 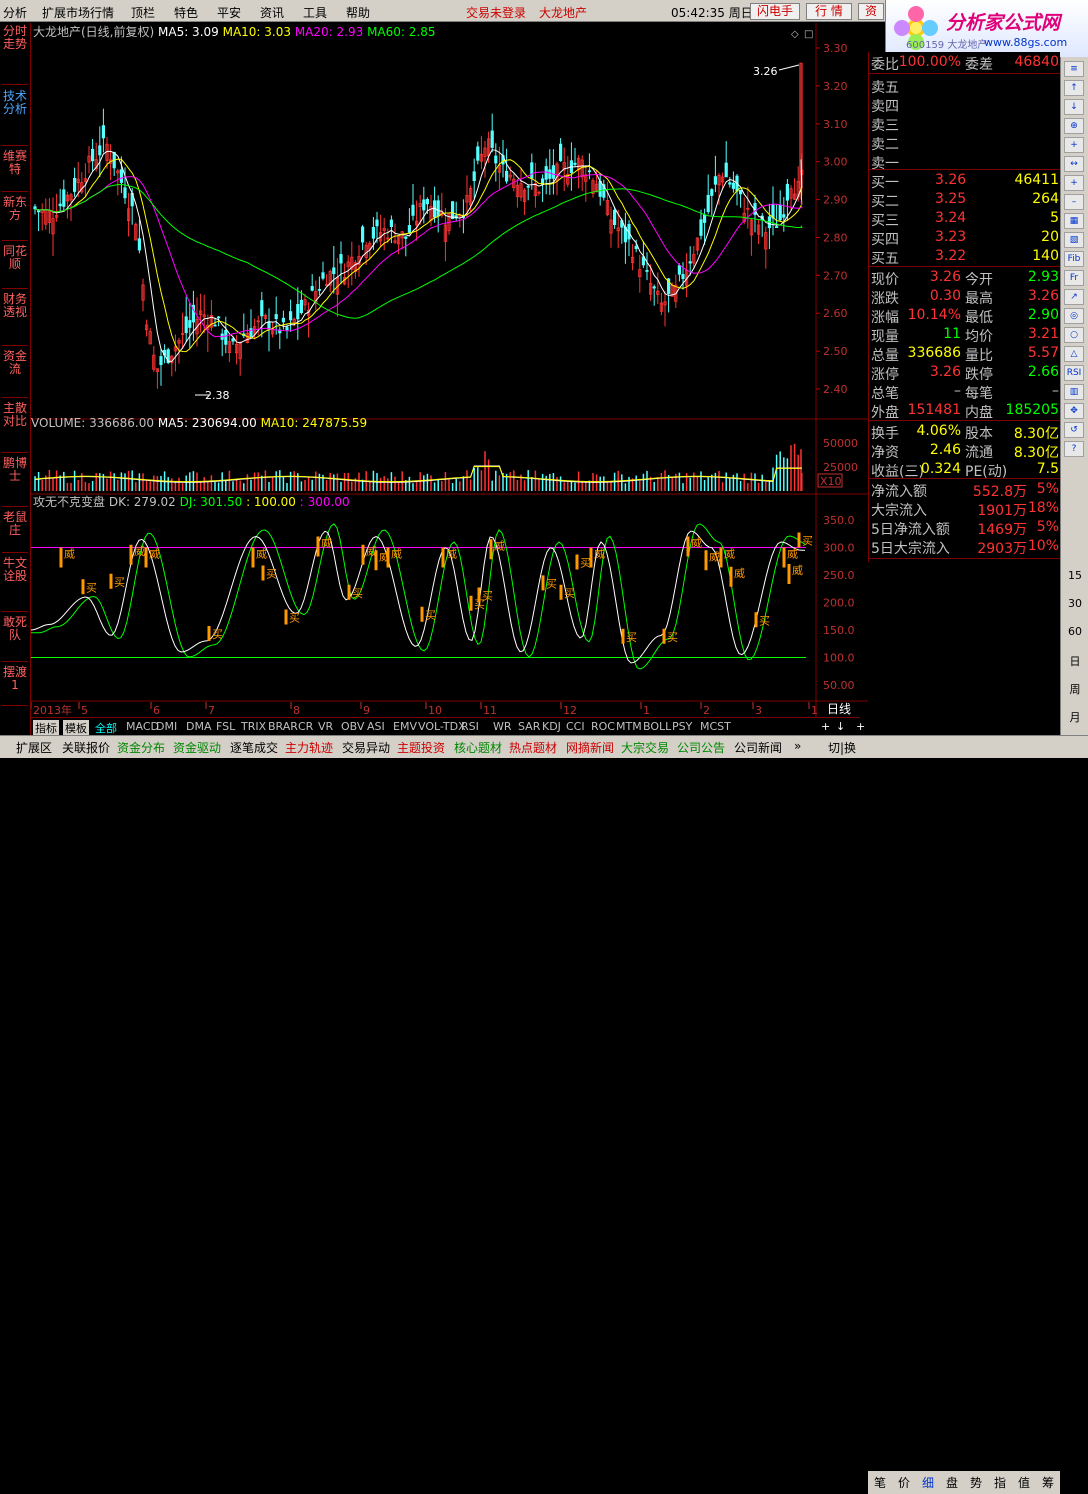 I want to click on menu-pingan: 平安, so click(x=229, y=12).